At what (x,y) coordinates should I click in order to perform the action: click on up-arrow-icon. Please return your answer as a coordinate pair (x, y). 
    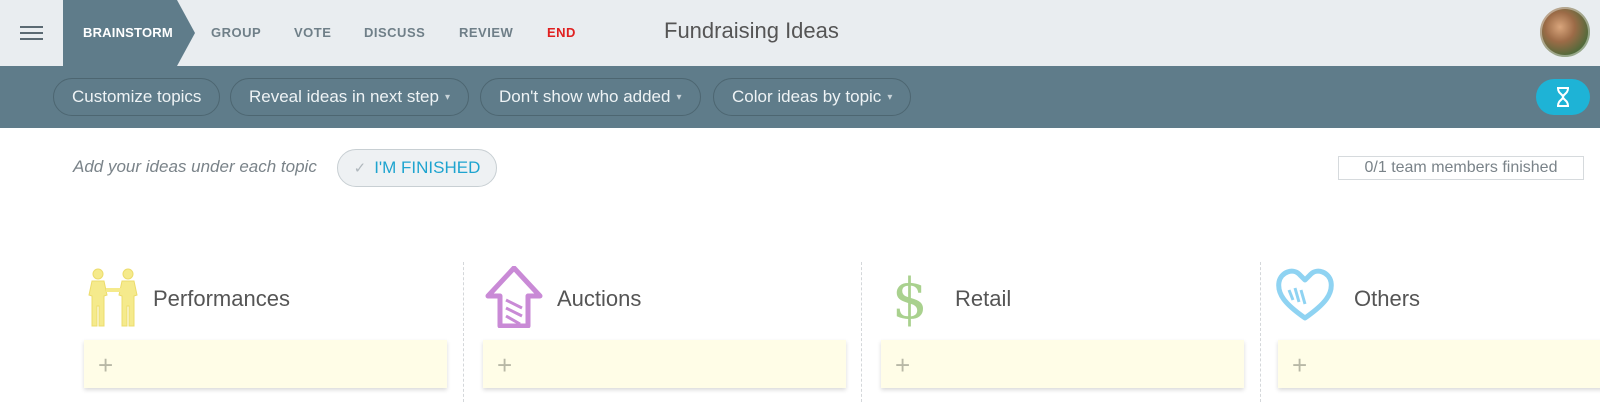
    Looking at the image, I should click on (514, 297).